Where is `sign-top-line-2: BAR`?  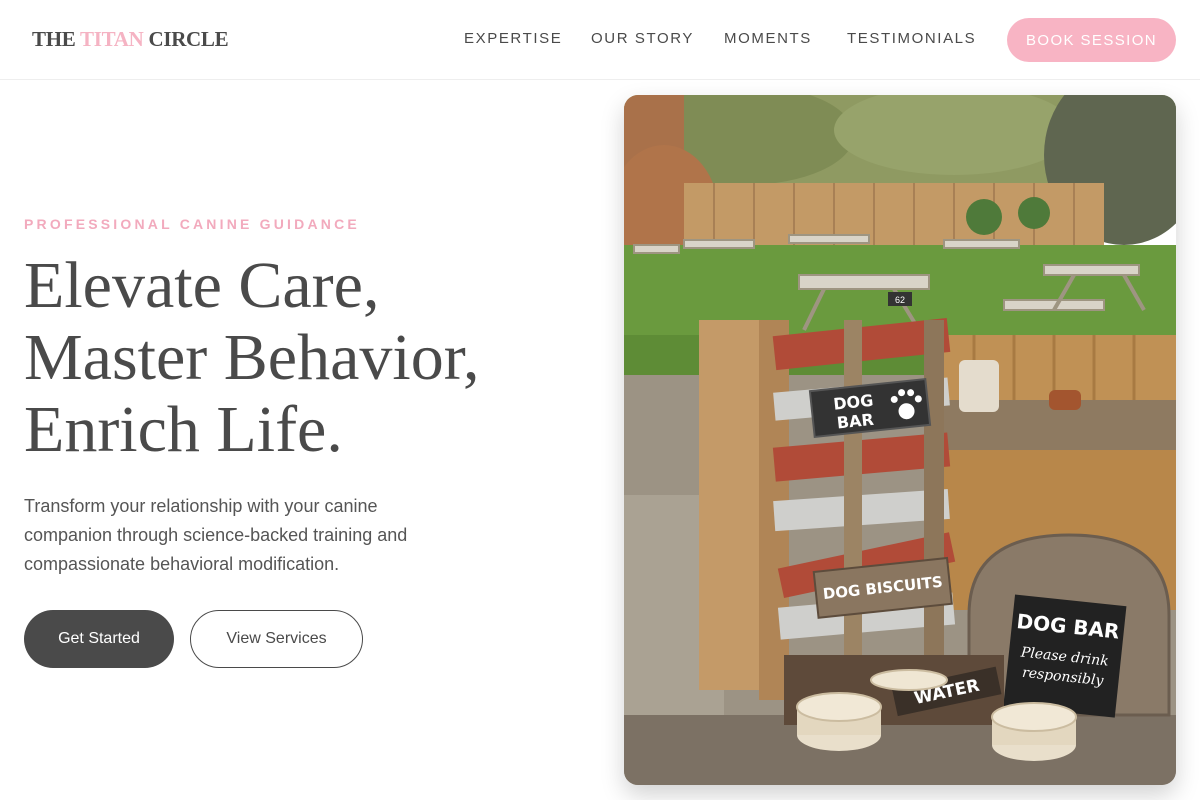
sign-top-line-2: BAR is located at coordinates (855, 421).